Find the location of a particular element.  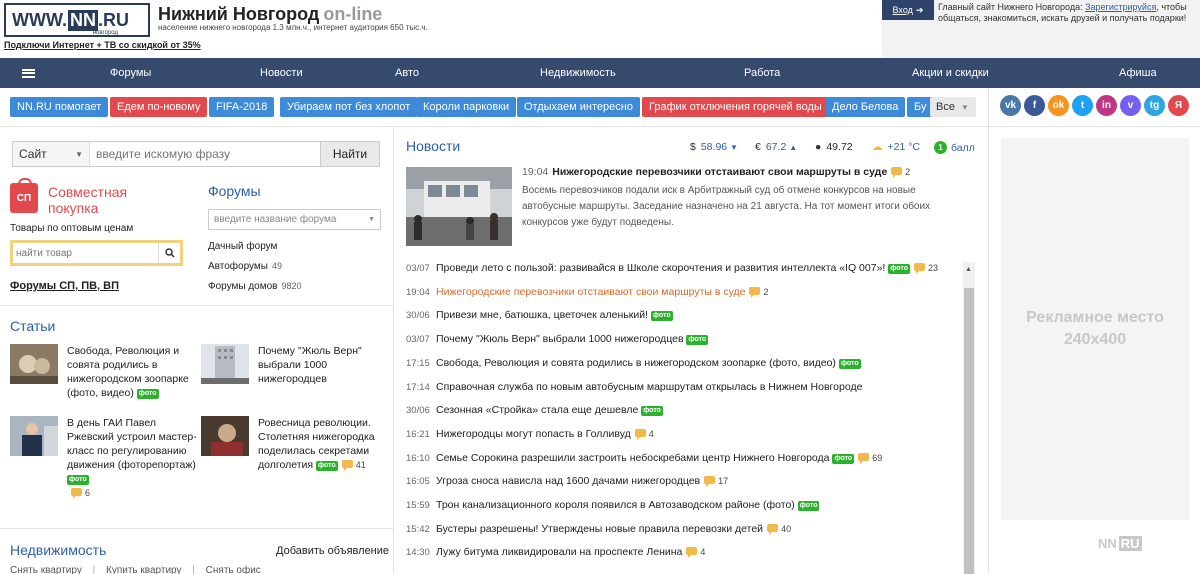

search-input is located at coordinates (205, 154).